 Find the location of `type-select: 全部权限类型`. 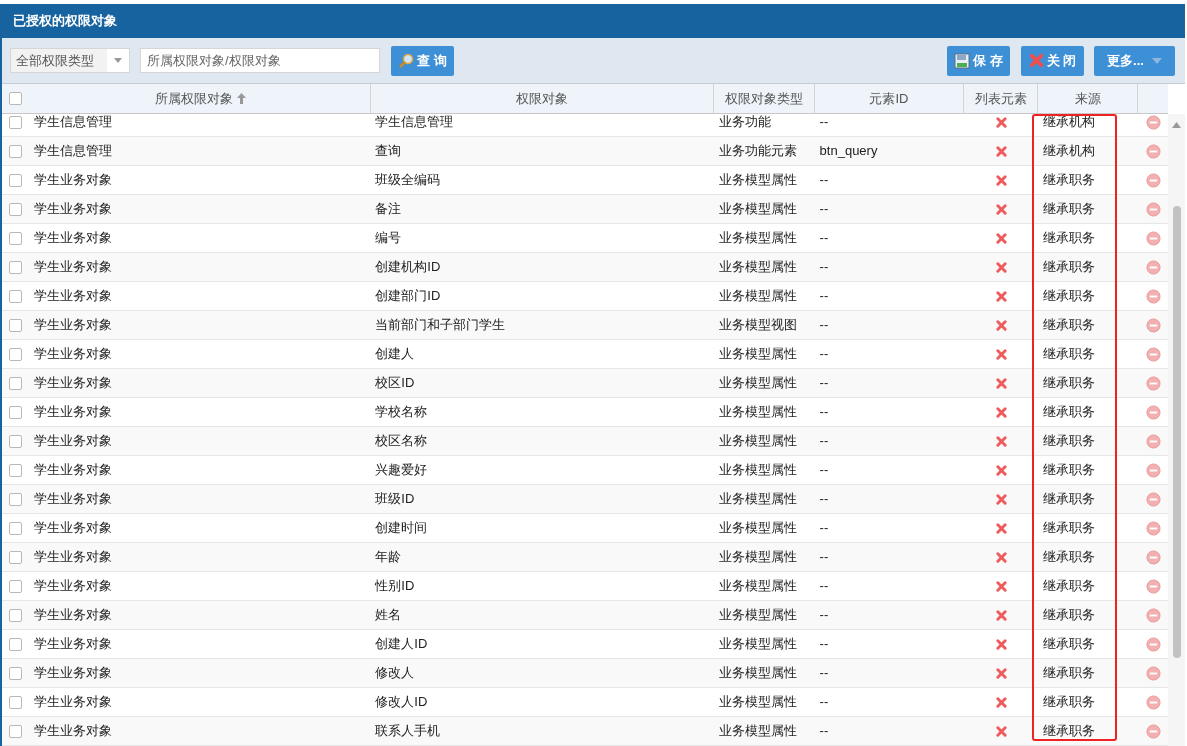

type-select: 全部权限类型 is located at coordinates (70, 60).